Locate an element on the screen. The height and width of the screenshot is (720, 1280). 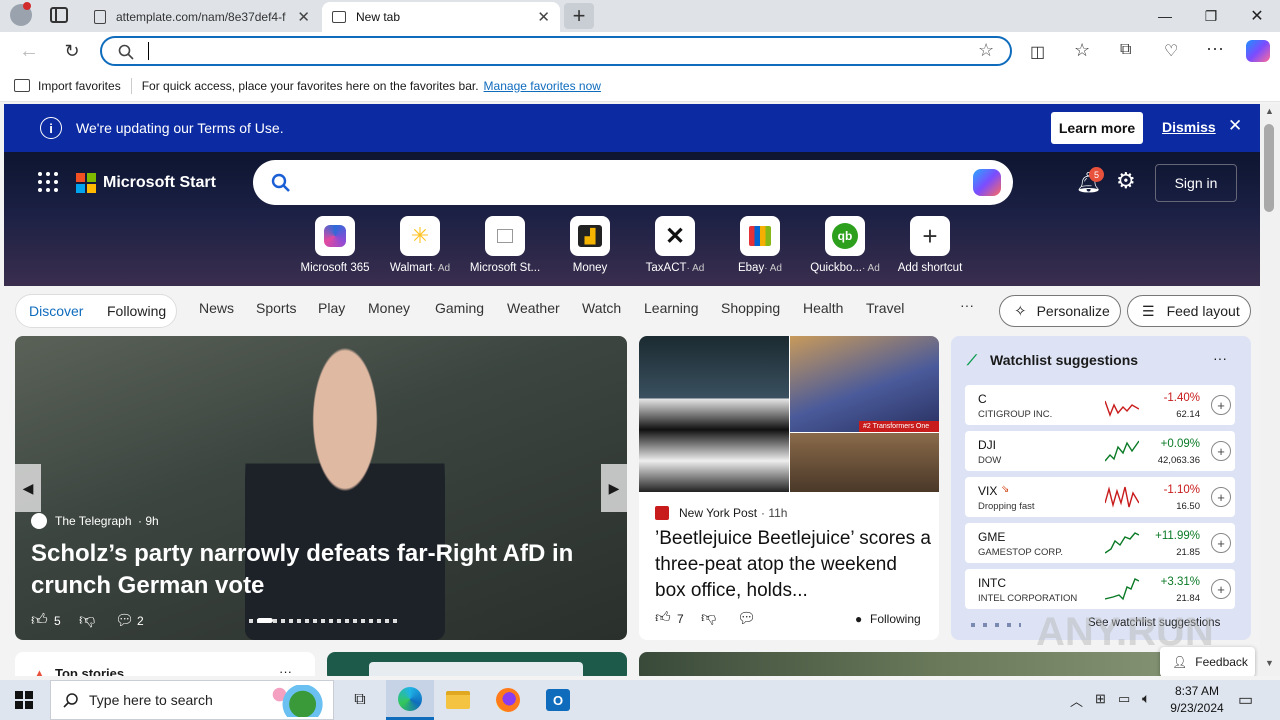
taskbar-search-box: Type here to search is located at coordinates (192, 700).